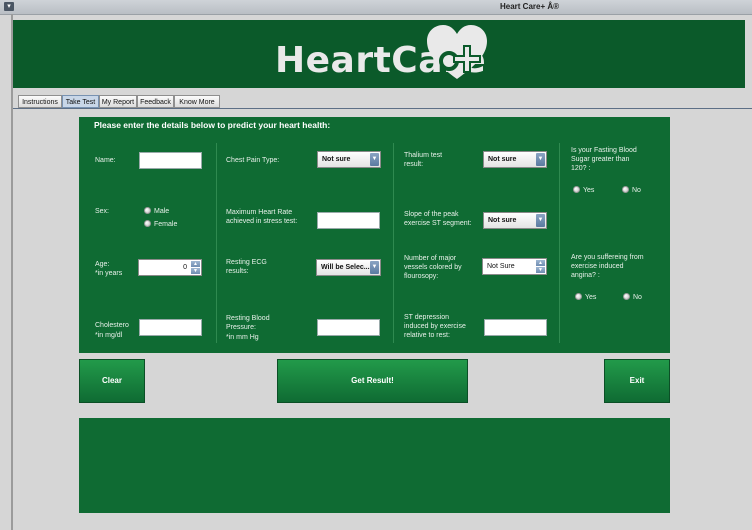  I want to click on clear-button: Clear, so click(112, 381).